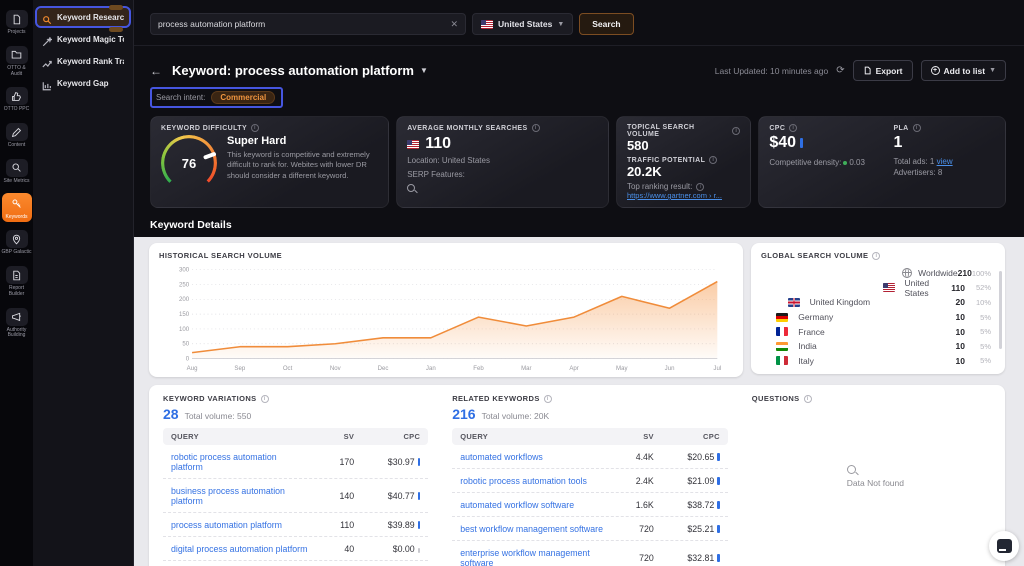 This screenshot has height=566, width=1024. Describe the element at coordinates (907, 273) in the screenshot. I see `globe-icon` at that location.